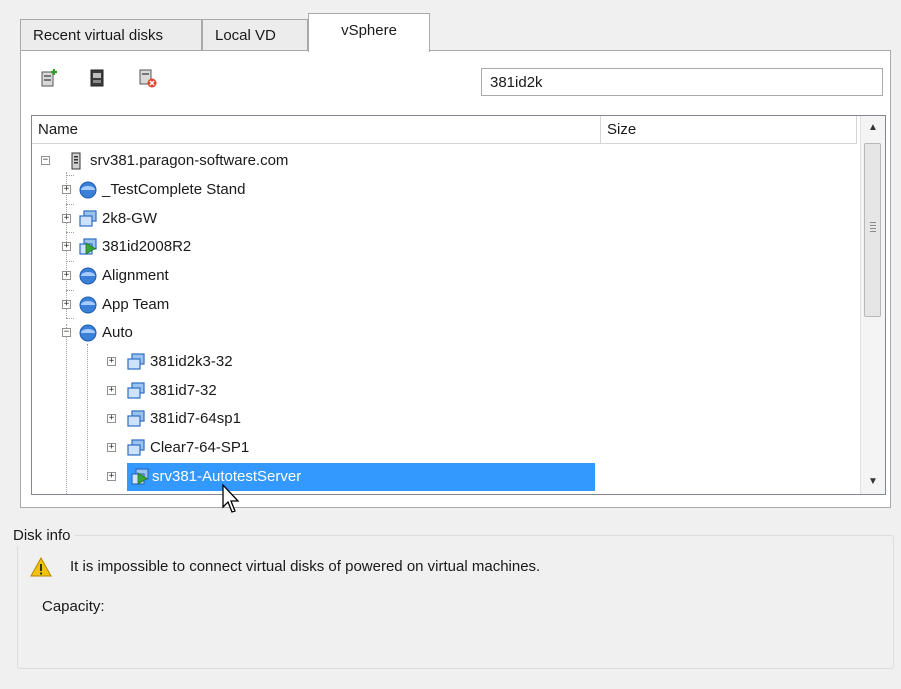 The height and width of the screenshot is (689, 901). Describe the element at coordinates (312, 305) in the screenshot. I see `tree-row-pool: + App Team` at that location.